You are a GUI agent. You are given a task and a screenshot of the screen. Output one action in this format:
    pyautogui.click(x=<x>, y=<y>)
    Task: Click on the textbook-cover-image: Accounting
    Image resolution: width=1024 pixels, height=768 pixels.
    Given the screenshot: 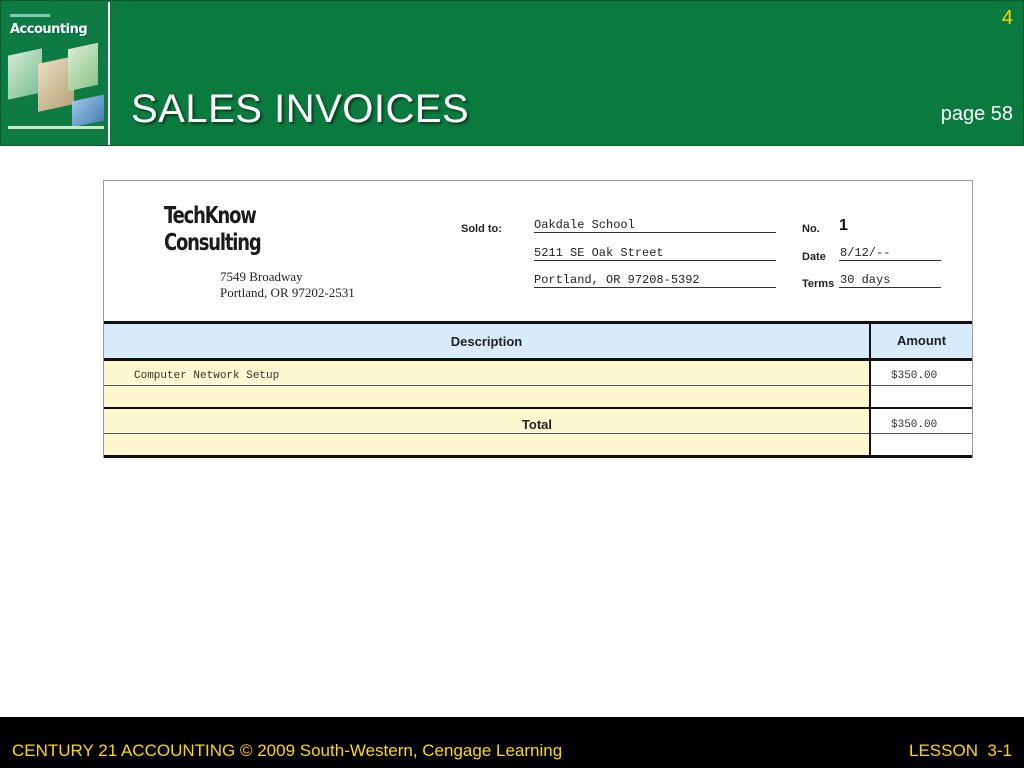 What is the action you would take?
    pyautogui.click(x=56, y=73)
    